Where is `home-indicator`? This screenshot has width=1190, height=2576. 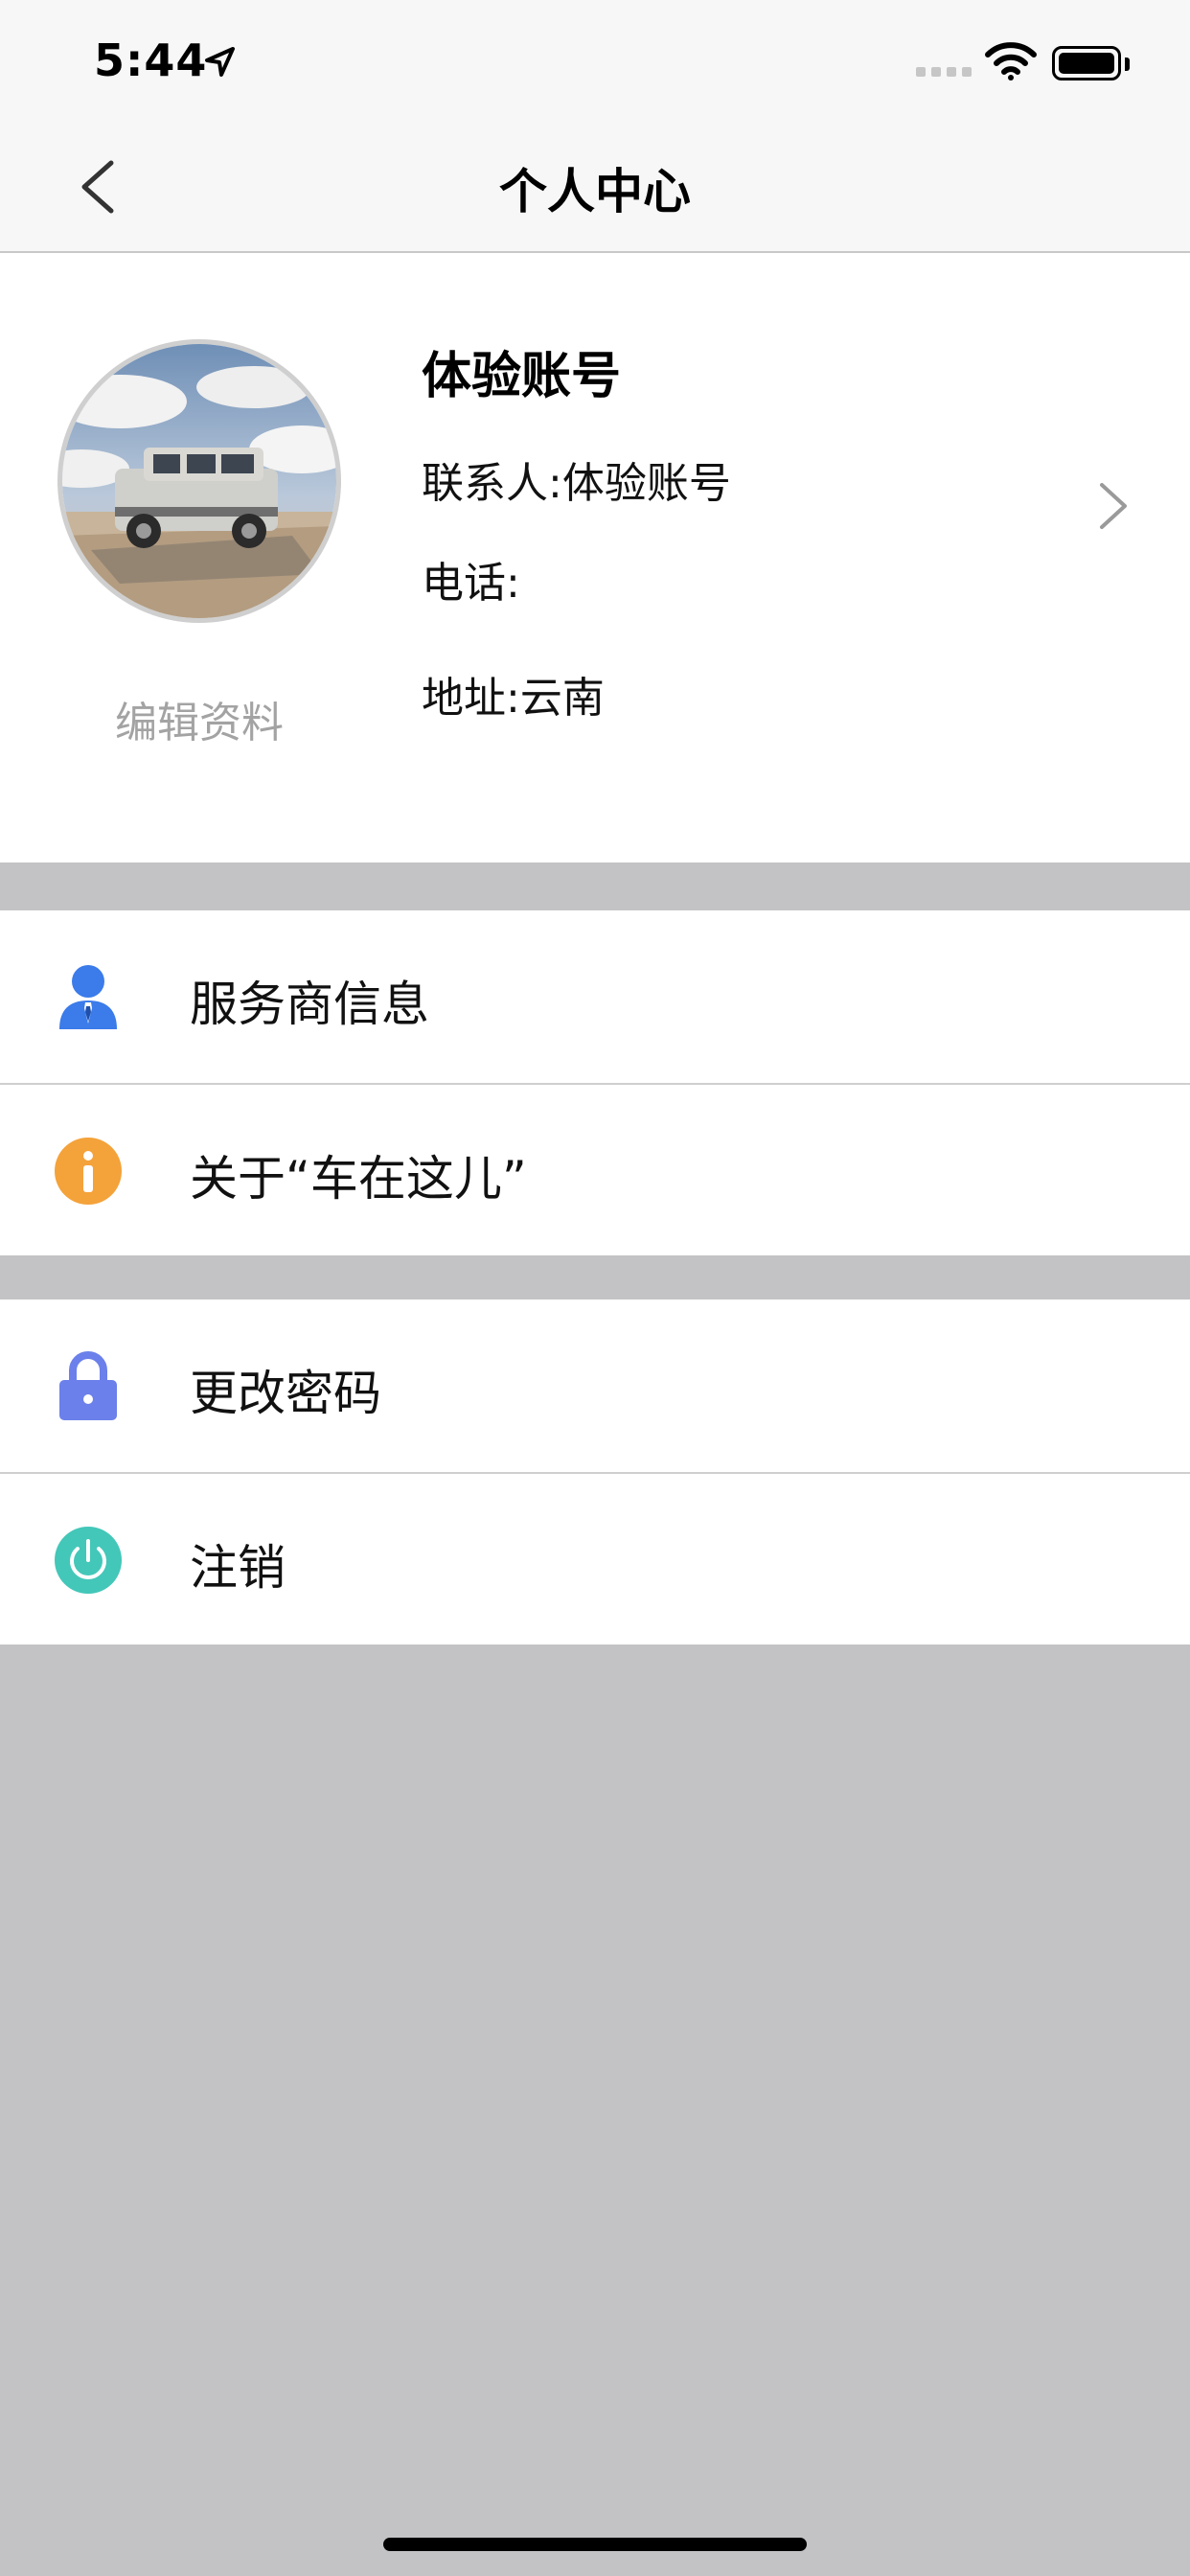
home-indicator is located at coordinates (595, 2544).